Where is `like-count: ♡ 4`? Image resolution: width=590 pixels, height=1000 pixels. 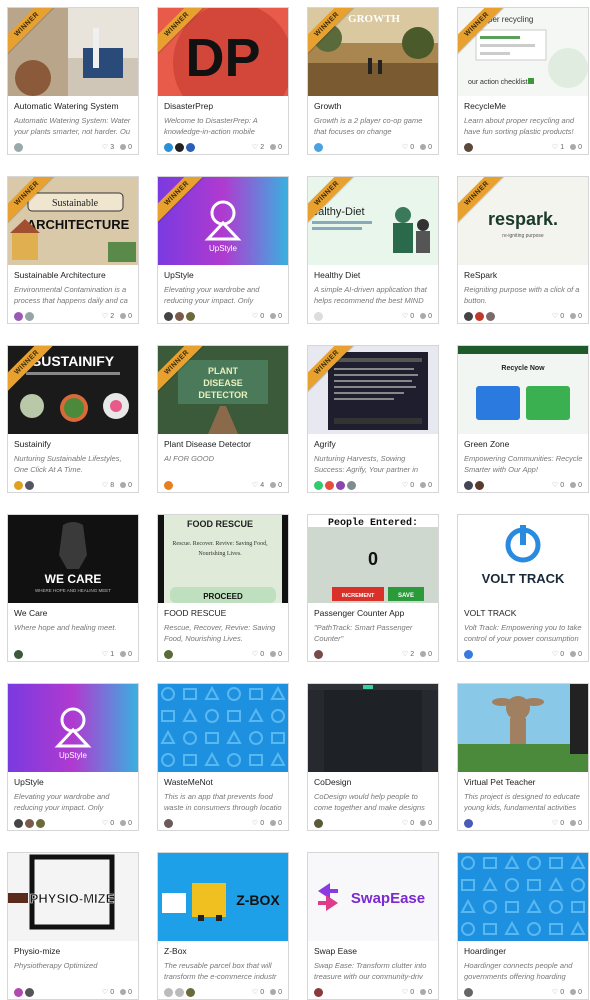
like-count: ♡ 4 is located at coordinates (258, 485).